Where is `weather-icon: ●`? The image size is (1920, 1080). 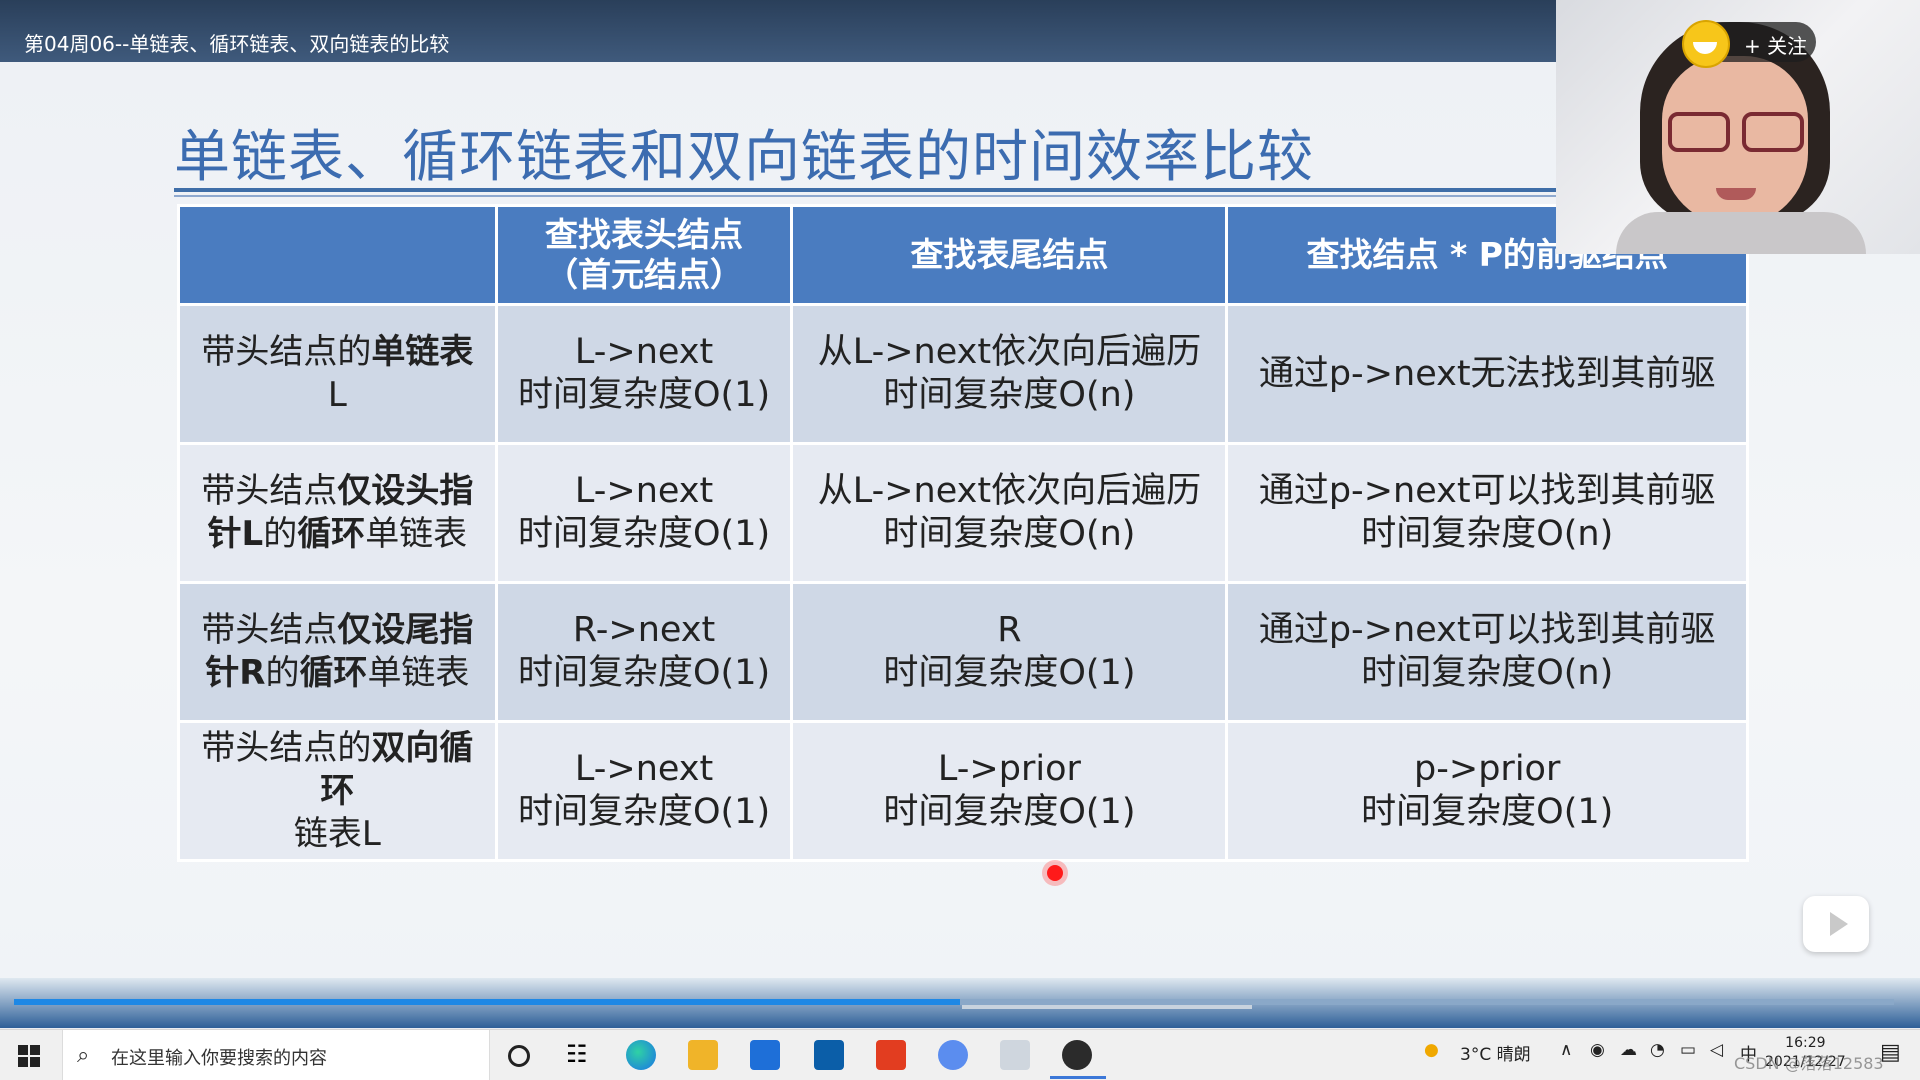
weather-icon: ● is located at coordinates (1431, 1050).